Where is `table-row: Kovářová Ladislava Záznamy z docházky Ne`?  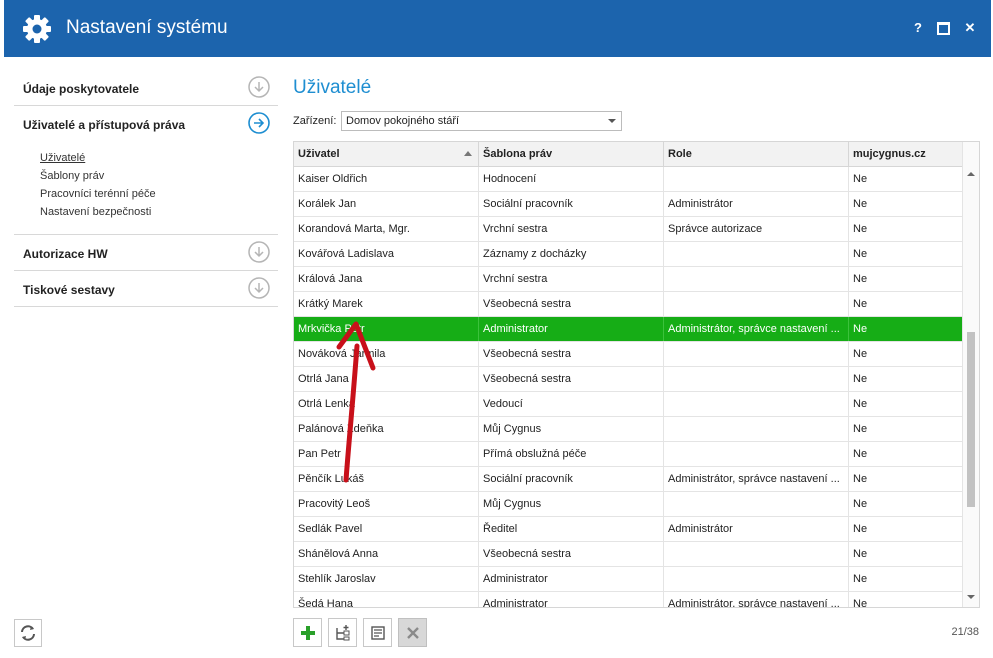
table-row: Kovářová Ladislava Záznamy z docházky Ne is located at coordinates (628, 254).